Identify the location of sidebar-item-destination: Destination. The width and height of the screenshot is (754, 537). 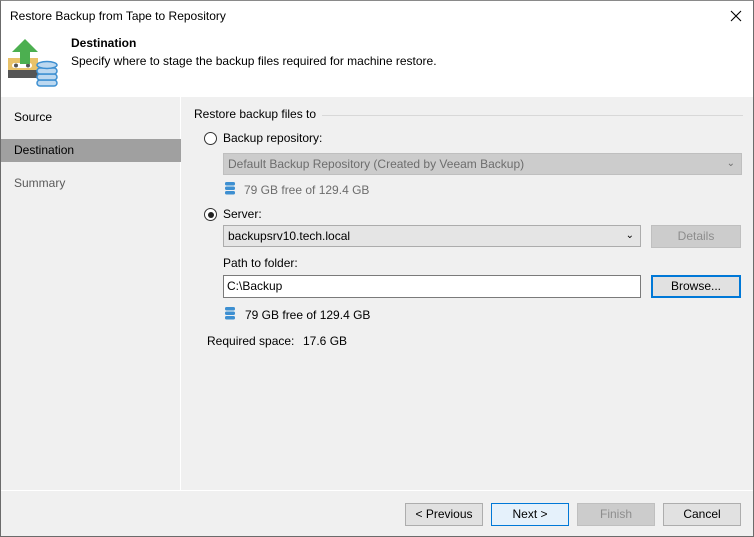
(91, 150).